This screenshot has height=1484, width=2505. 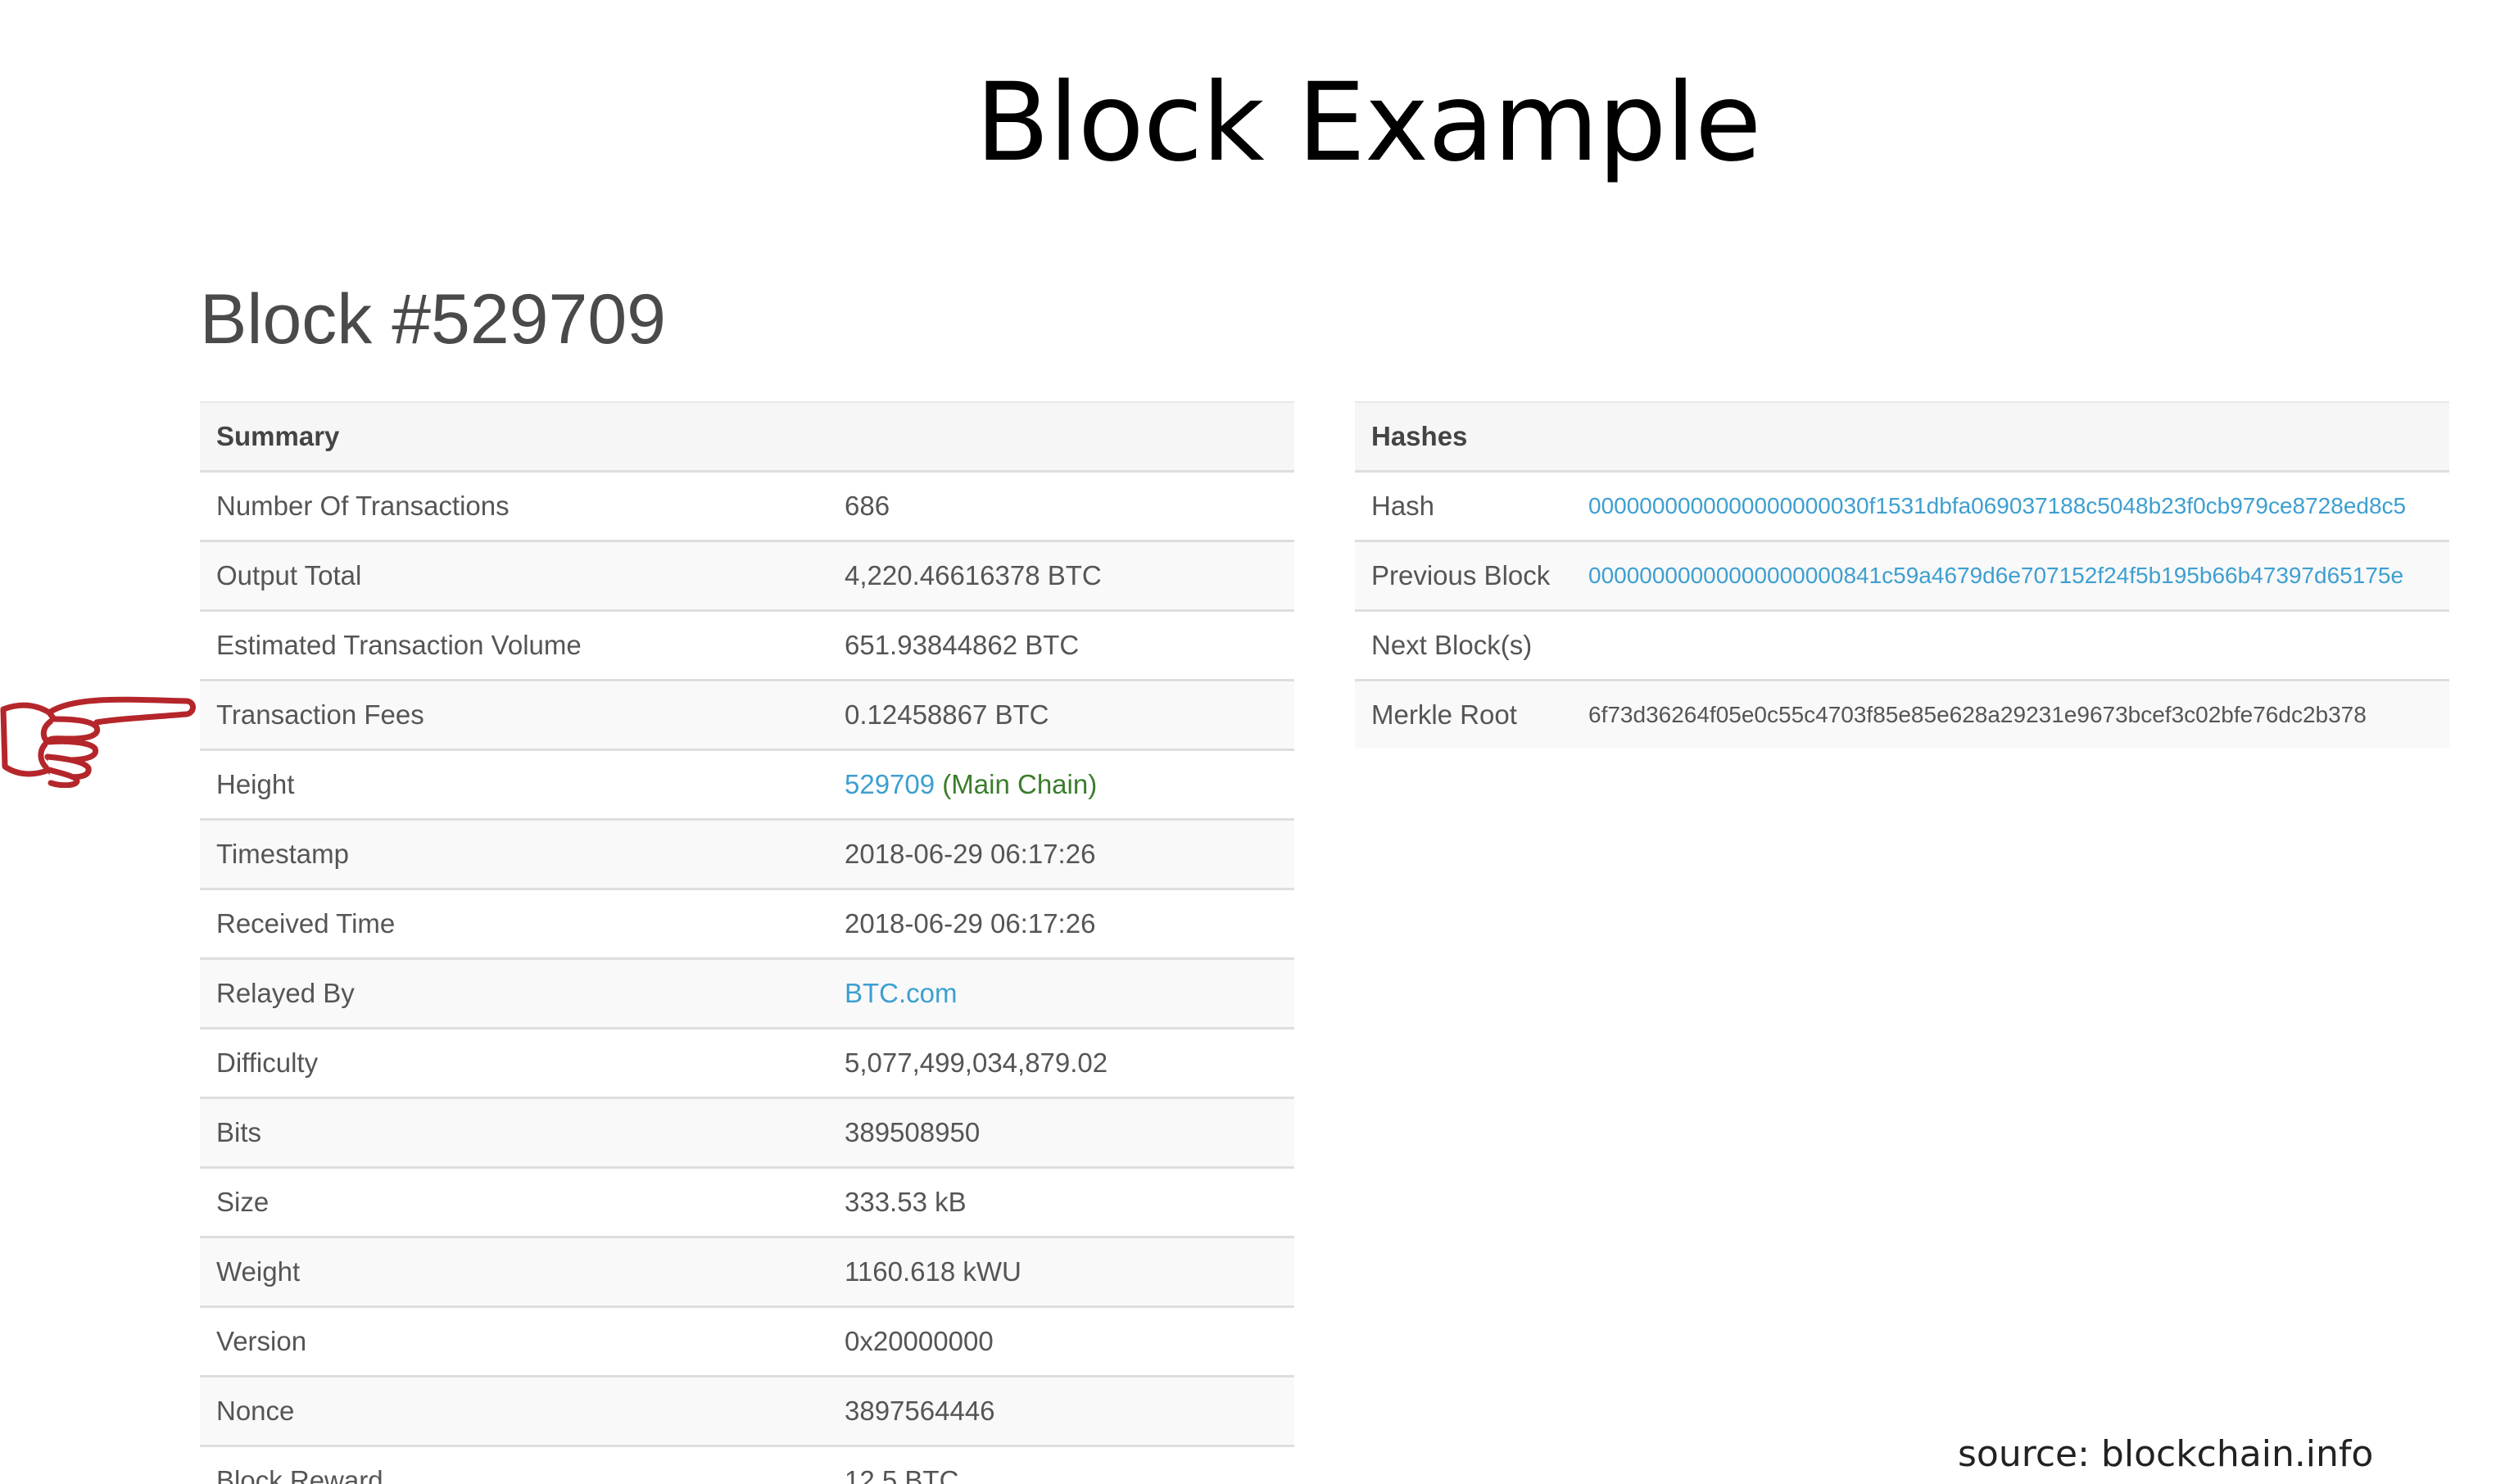 What do you see at coordinates (747, 786) in the screenshot?
I see `table-row: Height 529709 (Main Chain)` at bounding box center [747, 786].